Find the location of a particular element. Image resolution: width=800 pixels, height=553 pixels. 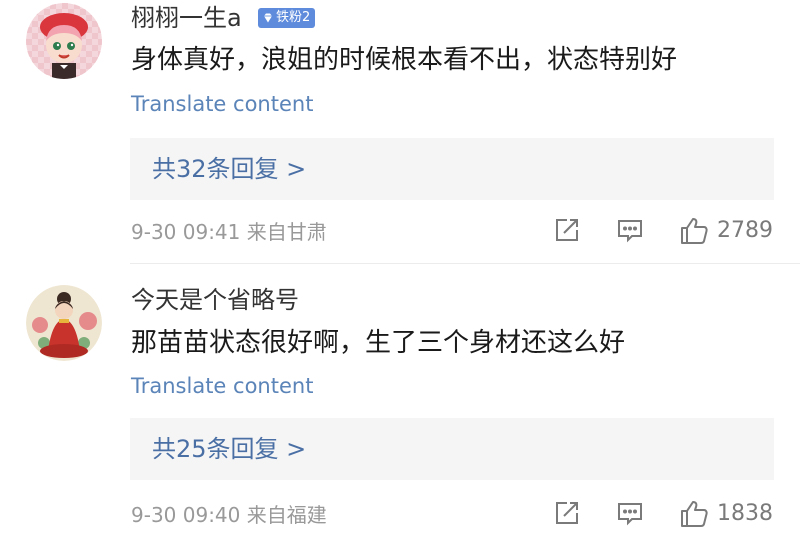

divider is located at coordinates (465, 263).